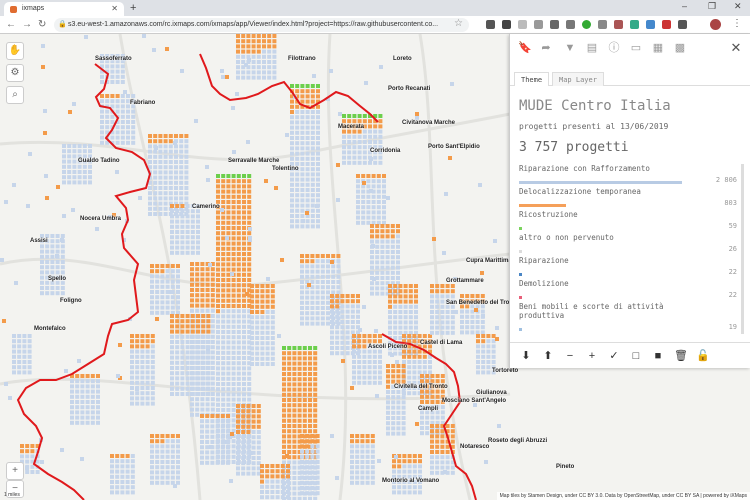 The image size is (750, 500). Describe the element at coordinates (11, 24) in the screenshot. I see `back-icon: ←` at that location.